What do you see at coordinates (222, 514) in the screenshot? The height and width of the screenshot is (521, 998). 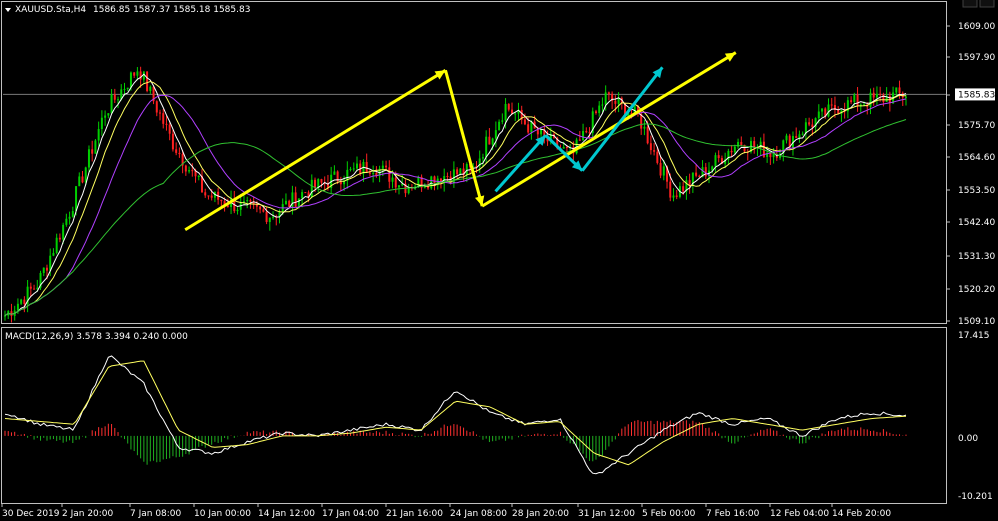 I see `time-axis-label: 10 Jan 00:00` at bounding box center [222, 514].